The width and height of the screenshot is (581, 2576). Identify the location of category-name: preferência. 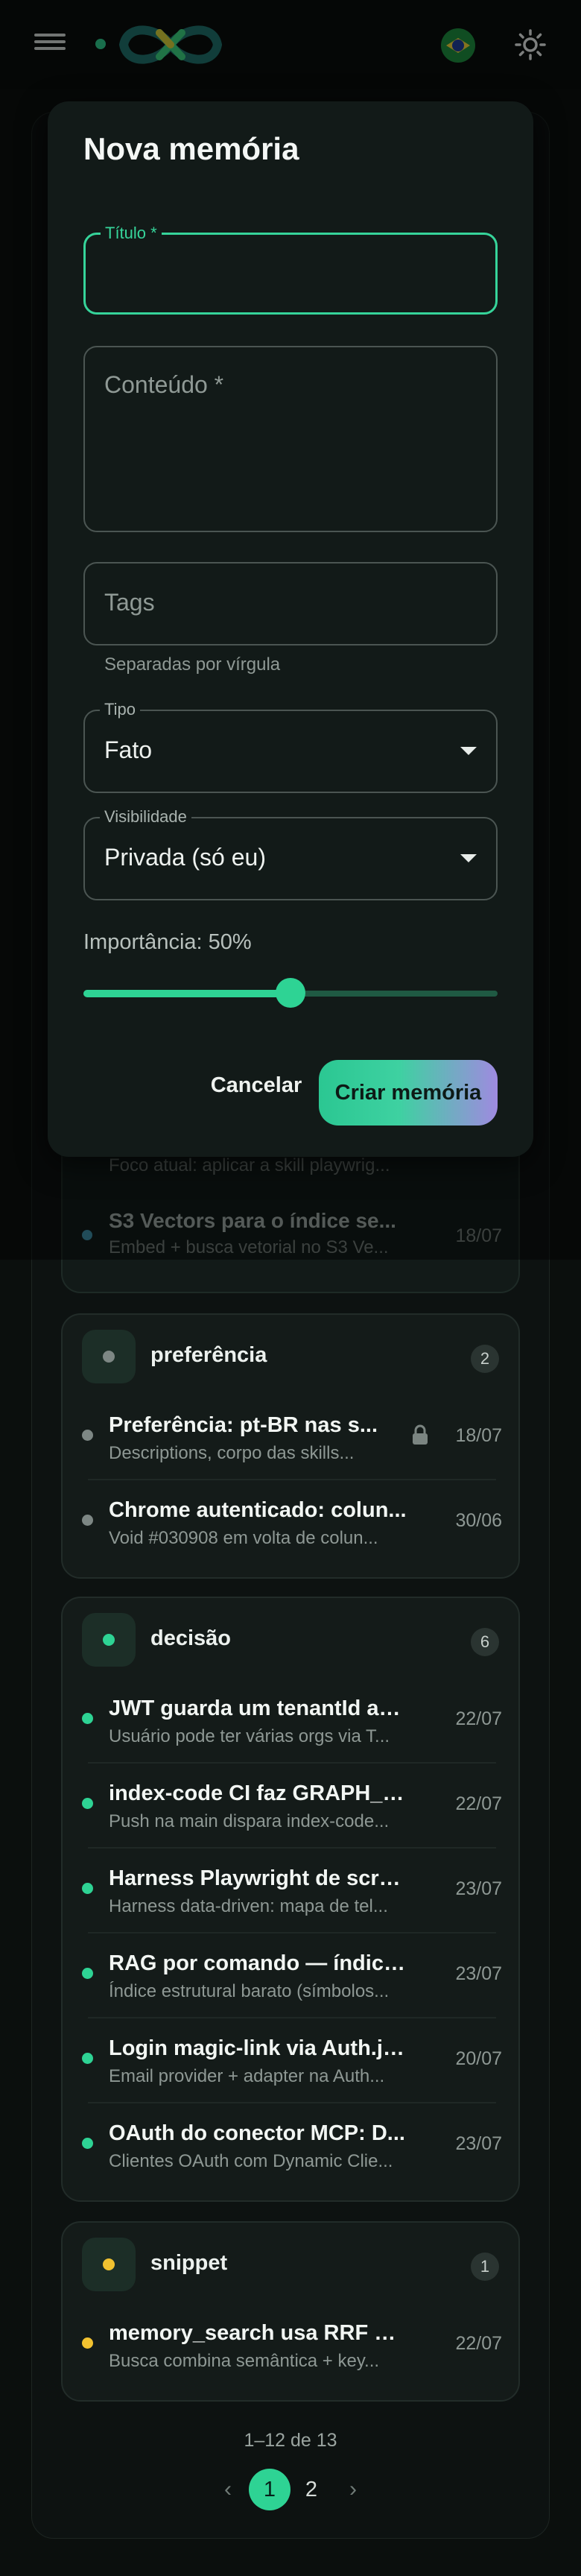
(208, 1355).